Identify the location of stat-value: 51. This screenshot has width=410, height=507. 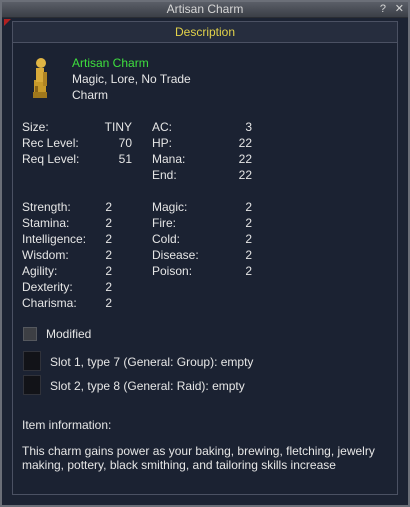
(125, 159).